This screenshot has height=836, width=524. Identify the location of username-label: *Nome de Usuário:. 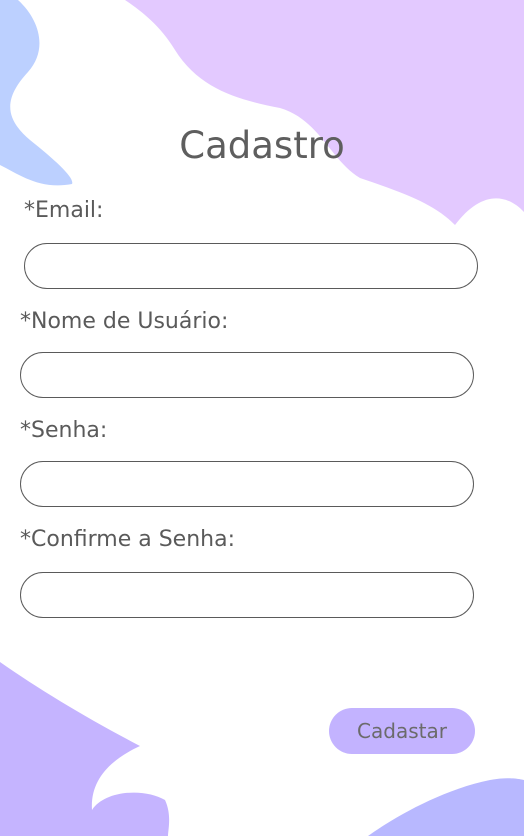
(124, 321).